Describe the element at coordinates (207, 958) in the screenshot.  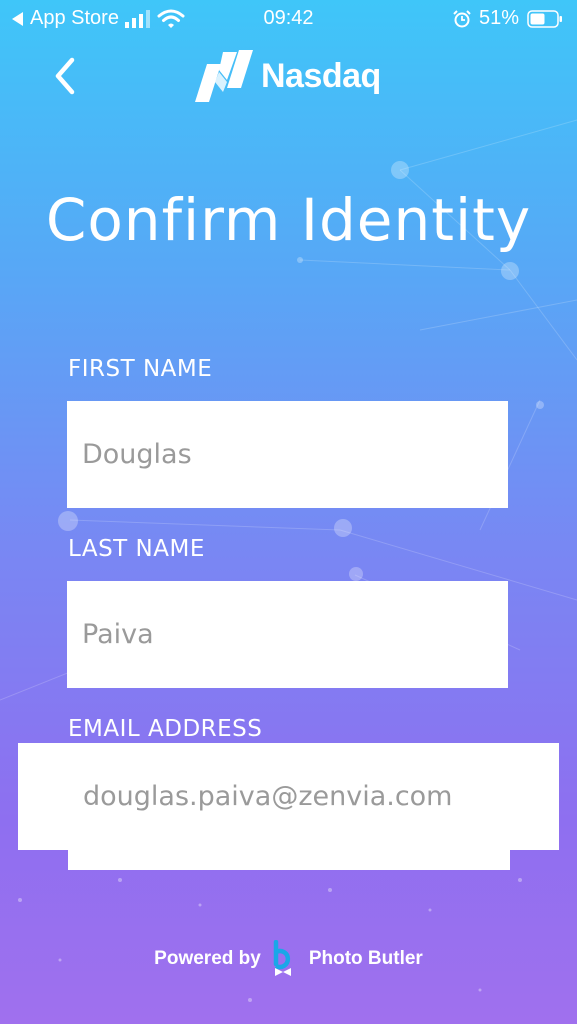
I see `powered-by-label: Powered by` at that location.